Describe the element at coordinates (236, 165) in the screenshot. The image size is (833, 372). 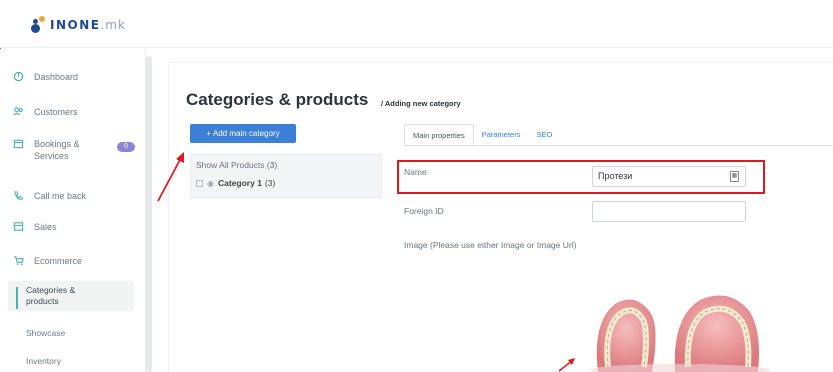
I see `show-all-products-link: Show All Products (3)` at that location.